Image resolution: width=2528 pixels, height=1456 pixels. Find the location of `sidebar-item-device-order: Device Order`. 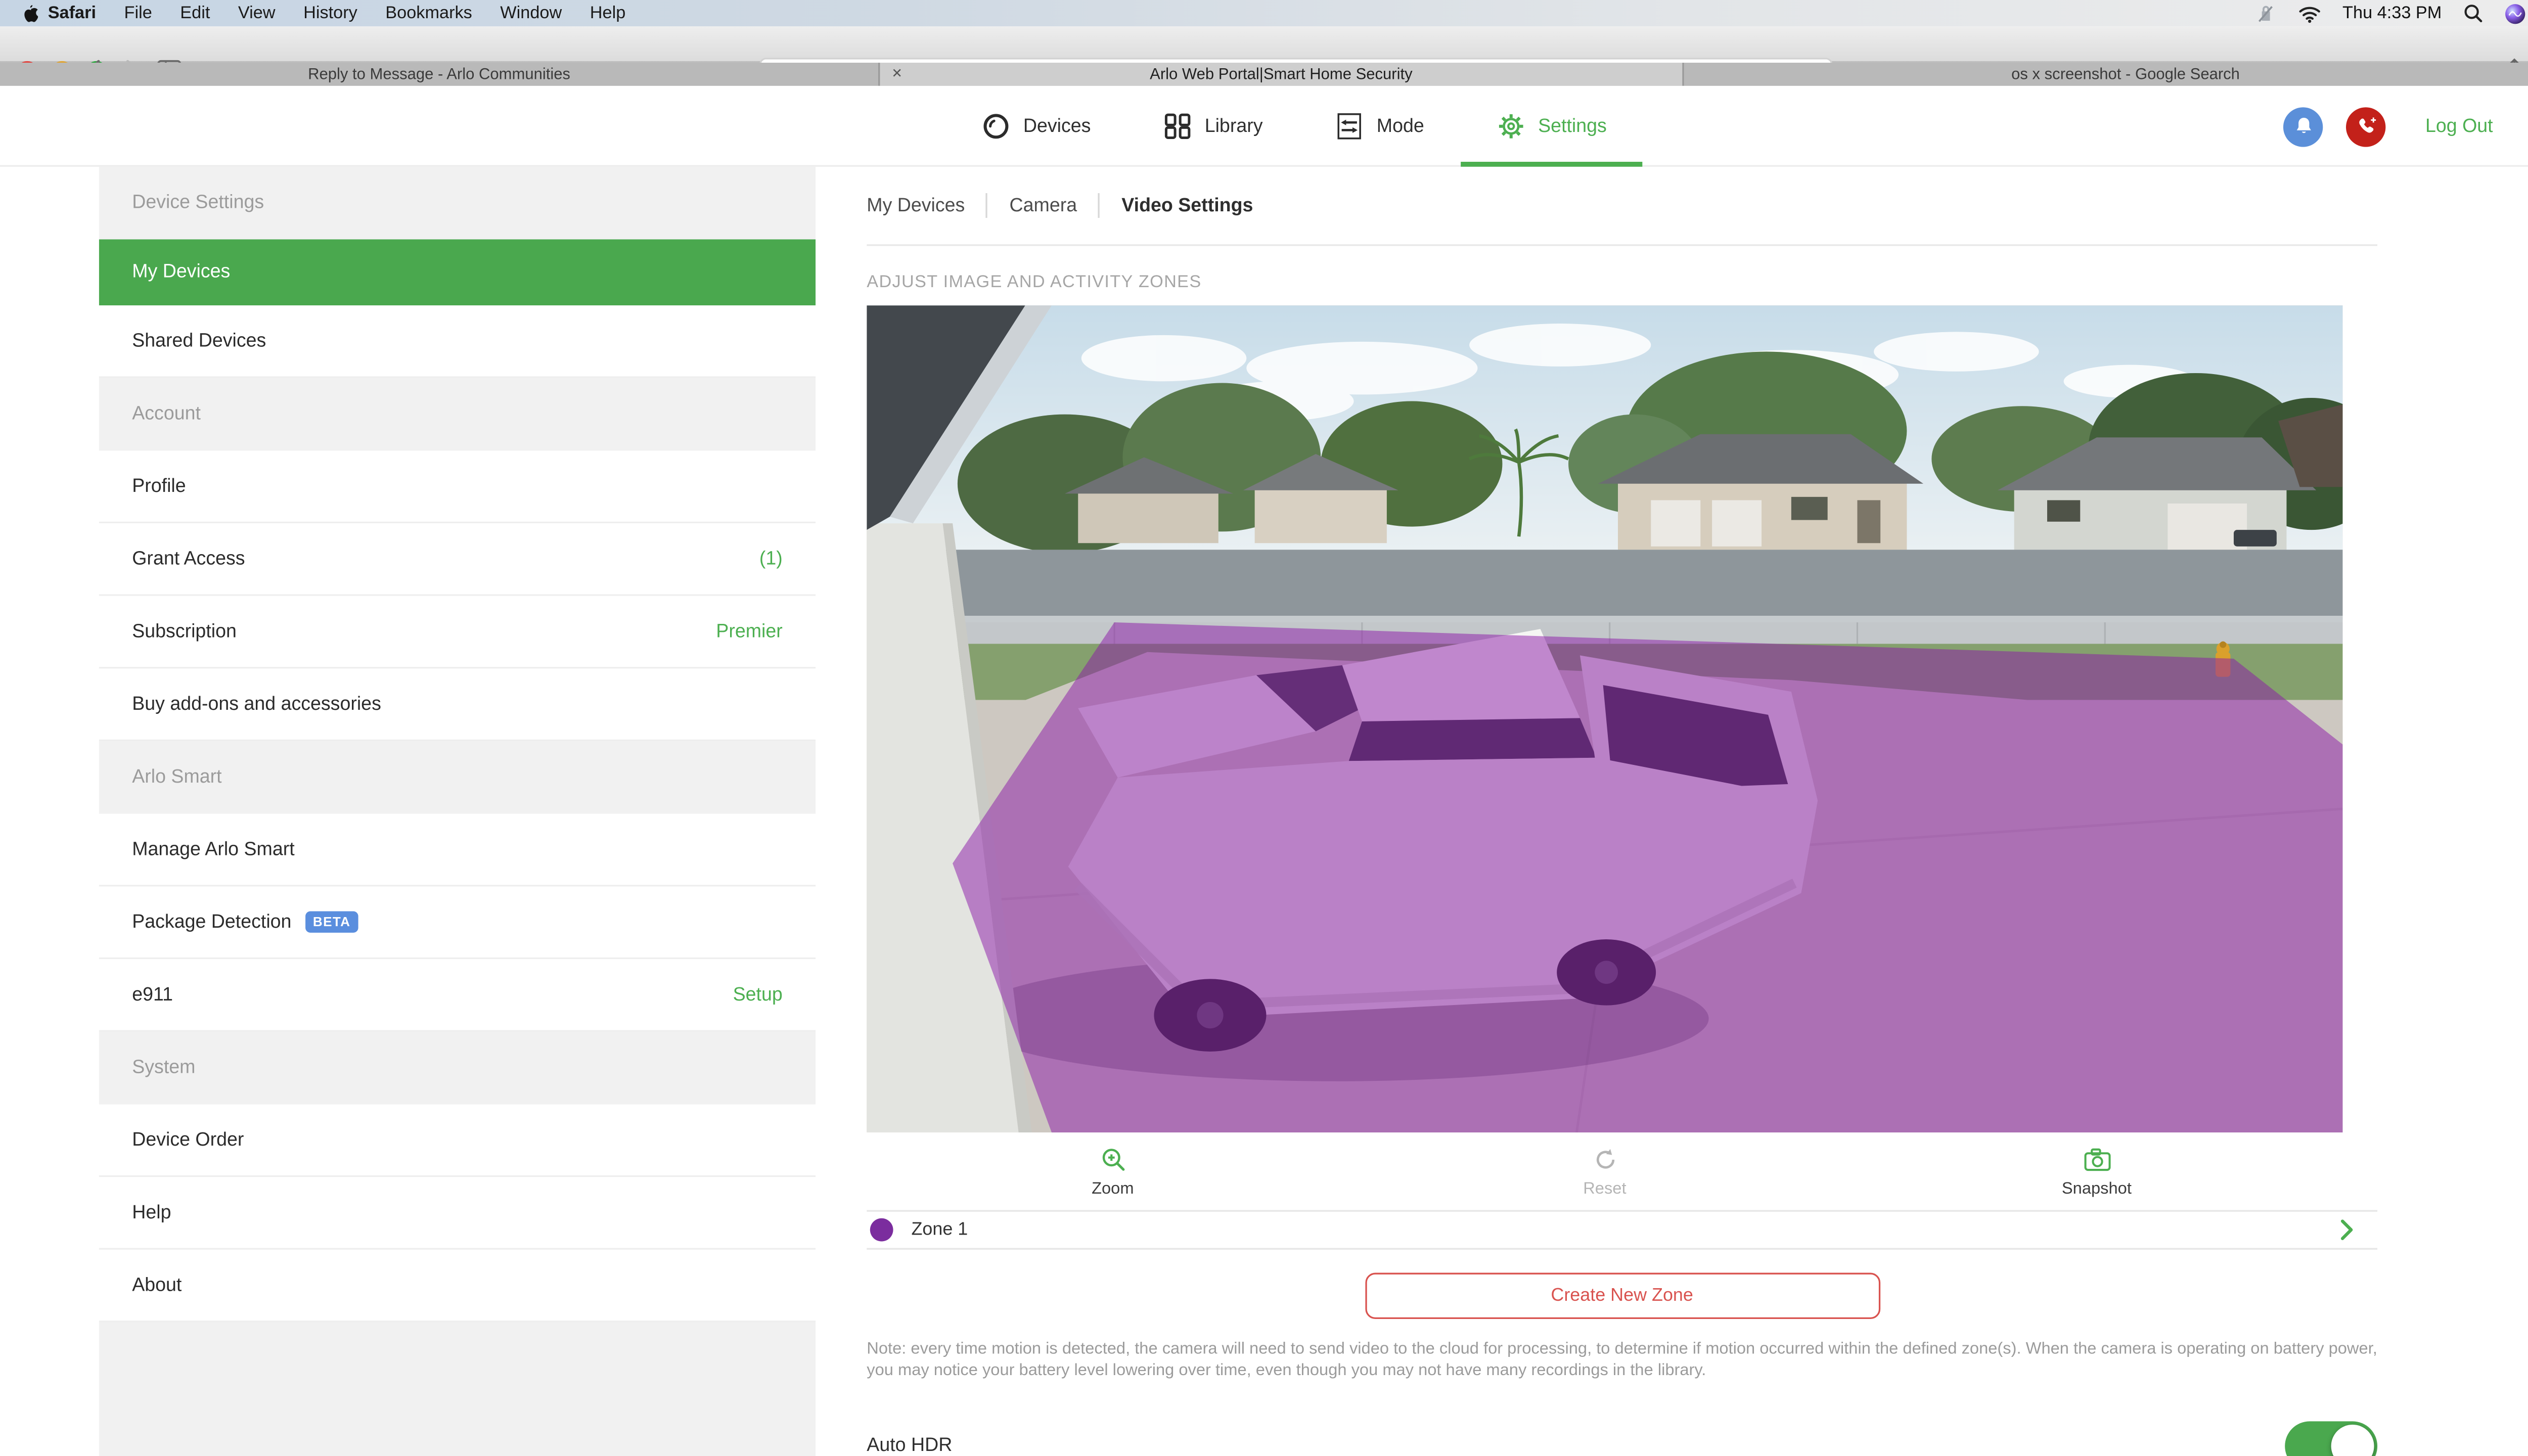

sidebar-item-device-order: Device Order is located at coordinates (458, 1140).